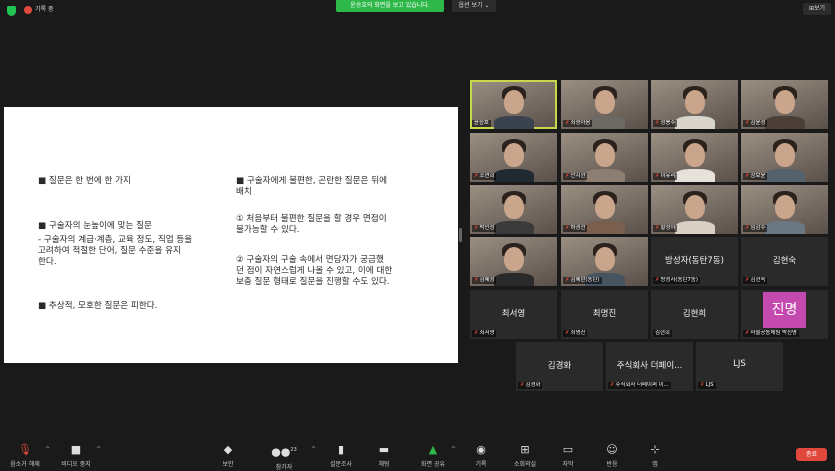  I want to click on participant-tile: ✗하경선, so click(604, 209).